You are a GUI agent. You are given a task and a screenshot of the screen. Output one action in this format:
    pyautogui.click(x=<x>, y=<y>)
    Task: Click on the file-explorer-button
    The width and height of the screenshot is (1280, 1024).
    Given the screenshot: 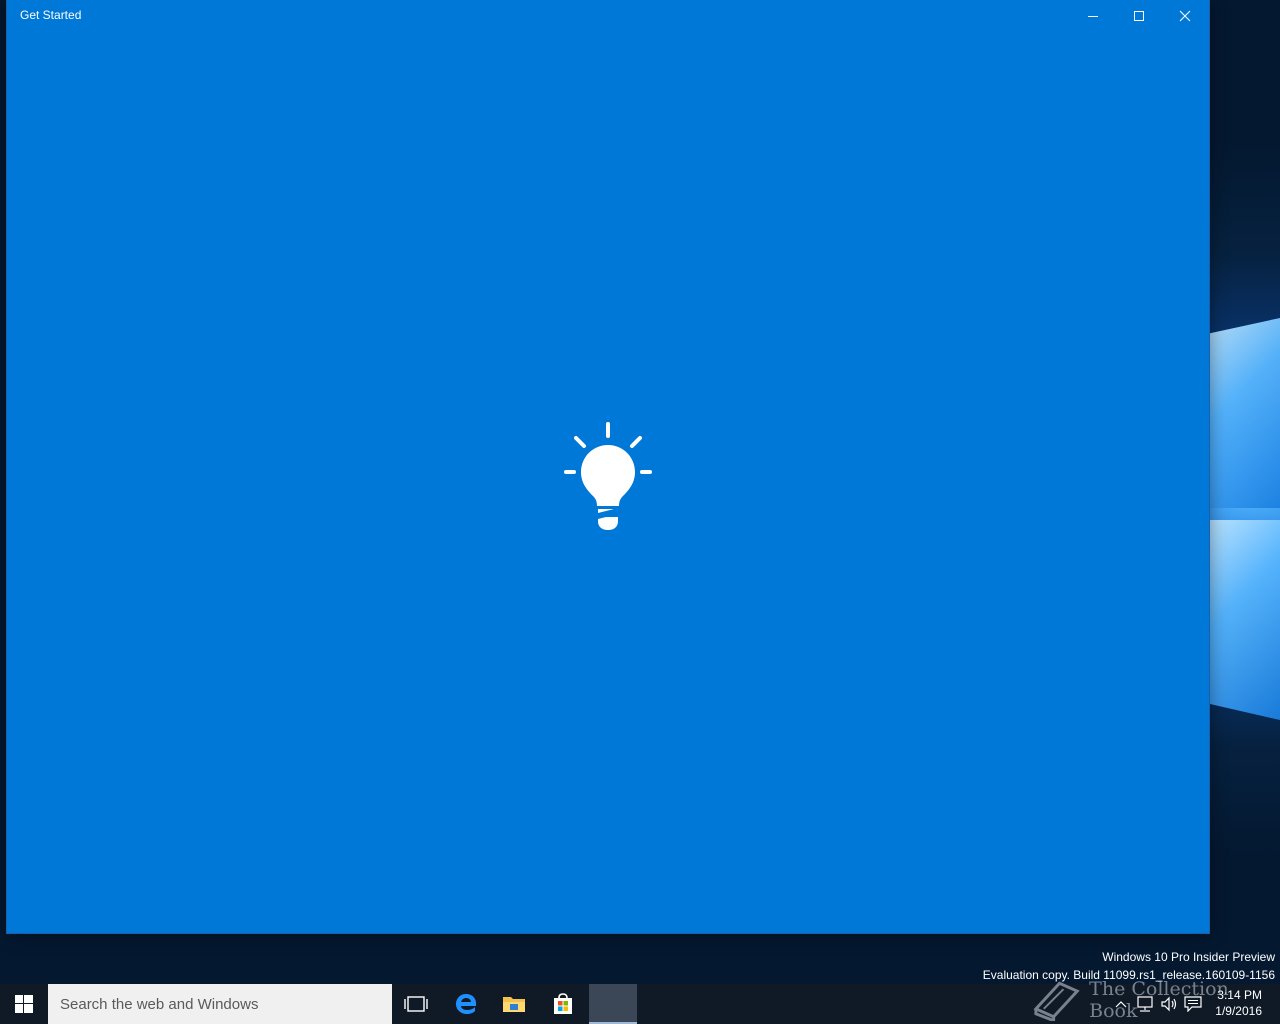 What is the action you would take?
    pyautogui.click(x=514, y=1004)
    